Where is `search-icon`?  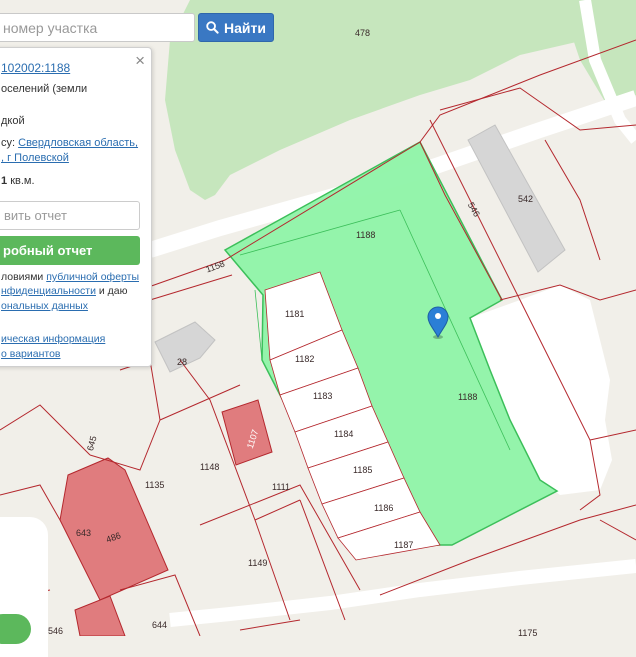
search-icon is located at coordinates (212, 27).